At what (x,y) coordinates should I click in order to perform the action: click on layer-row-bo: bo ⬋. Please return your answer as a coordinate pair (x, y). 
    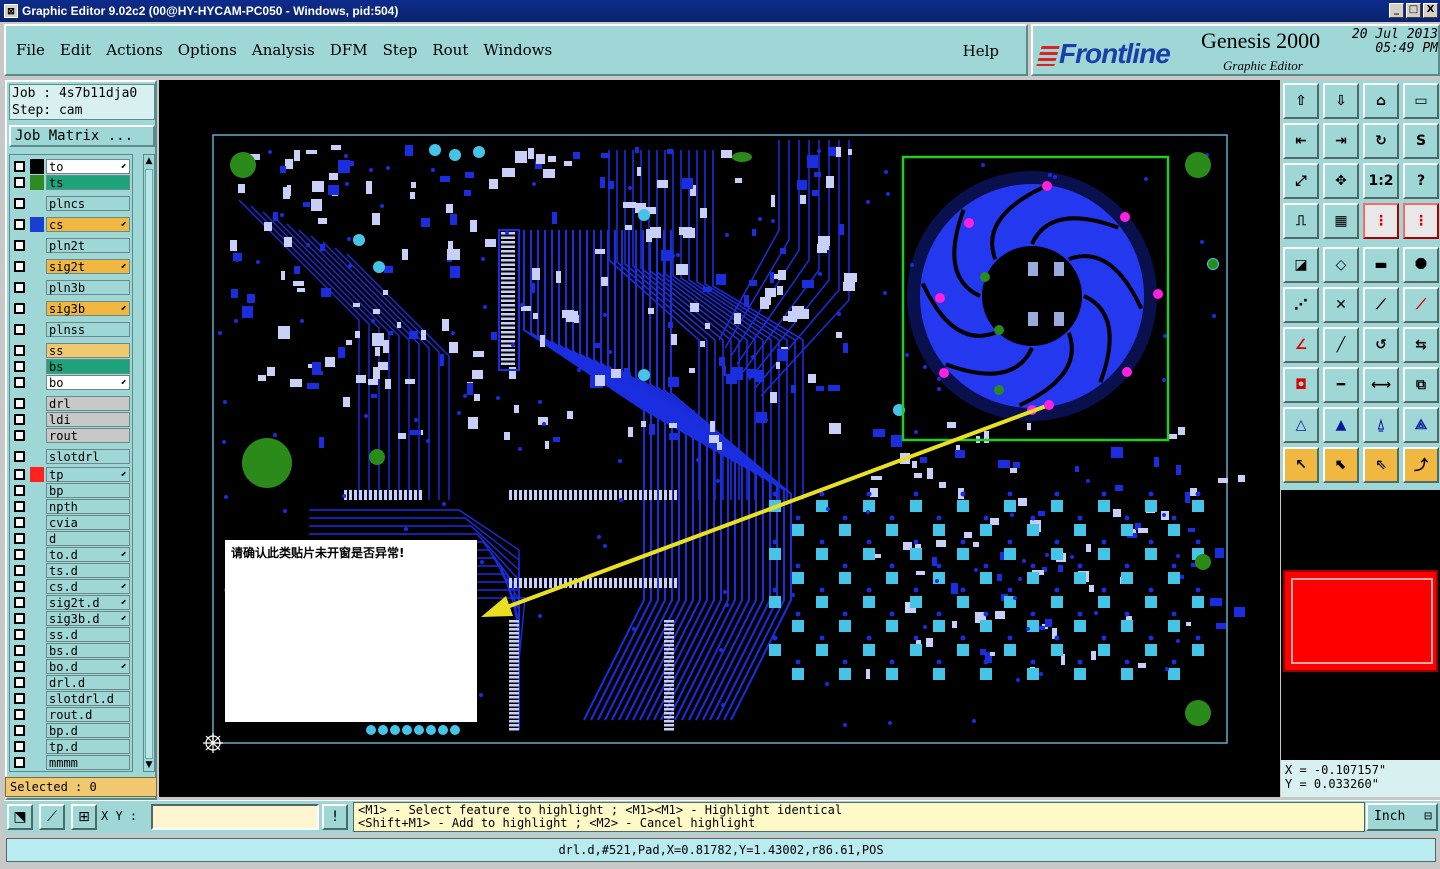
    Looking at the image, I should click on (71, 382).